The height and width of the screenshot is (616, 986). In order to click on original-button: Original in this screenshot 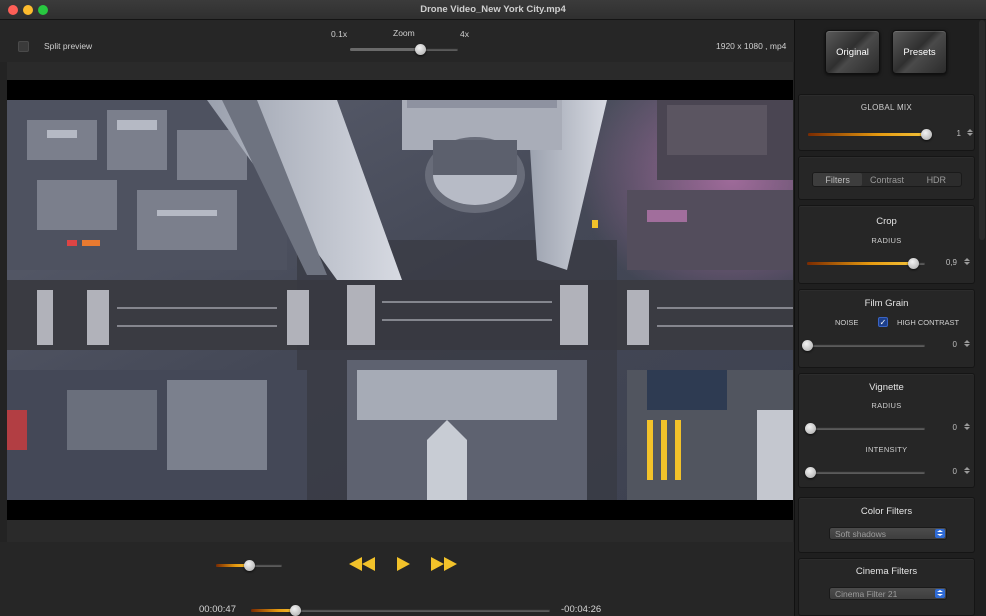, I will do `click(852, 52)`.